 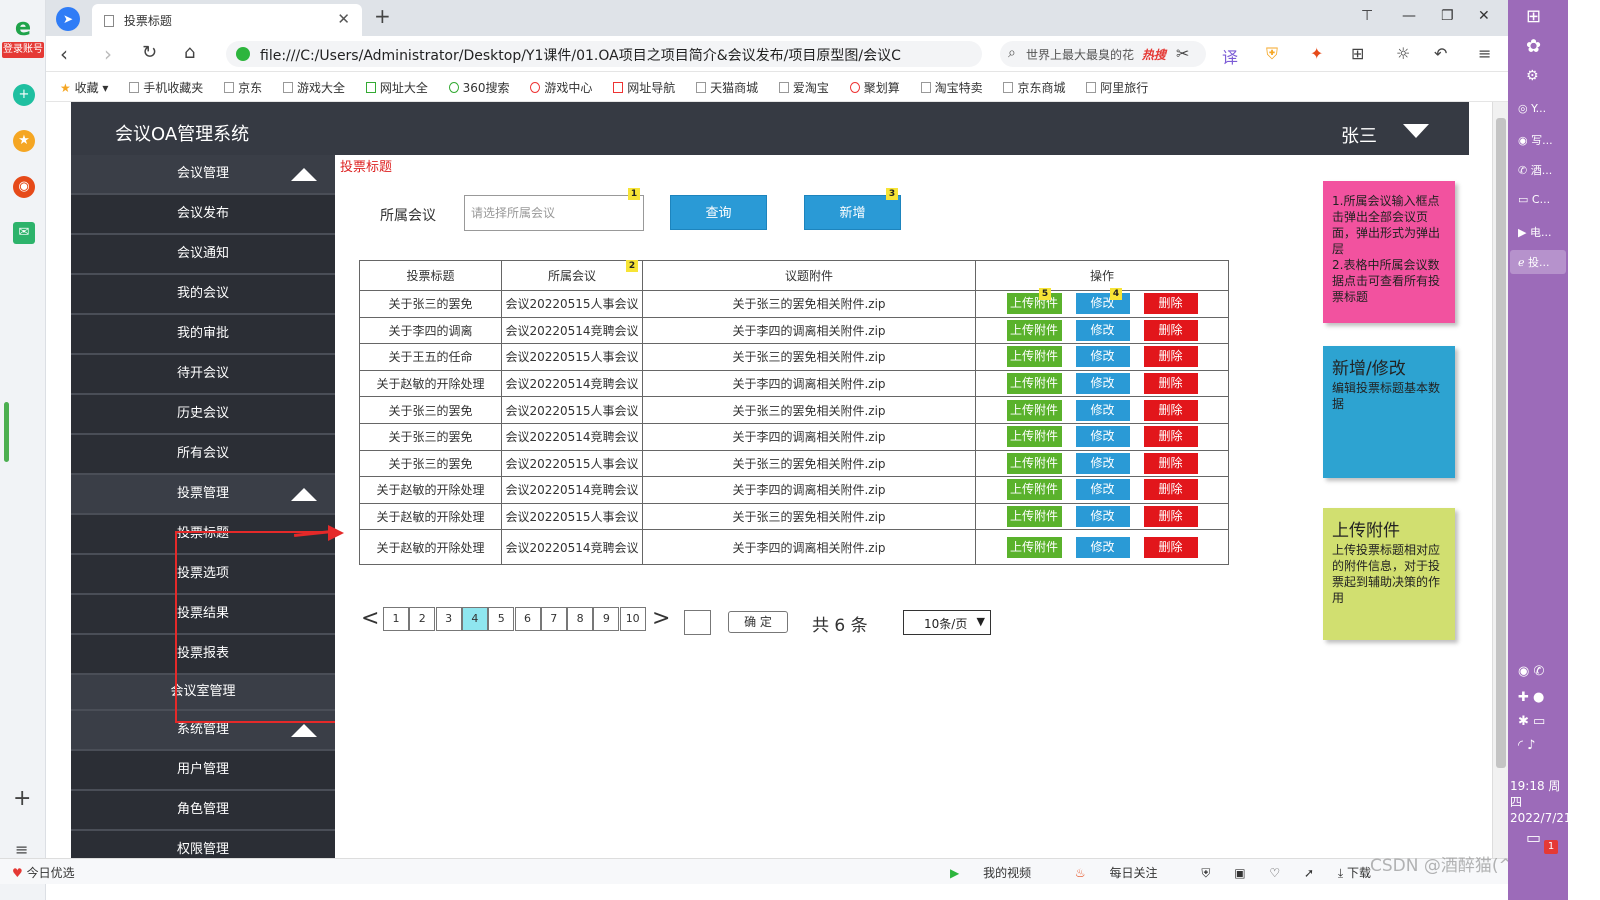 I want to click on tray-icons: ◉ ✆, so click(x=1531, y=671).